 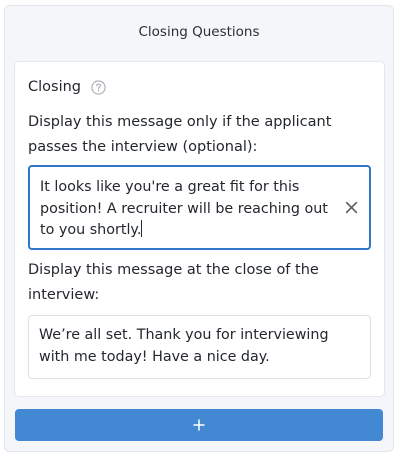 I want to click on add-question-button, so click(x=199, y=425).